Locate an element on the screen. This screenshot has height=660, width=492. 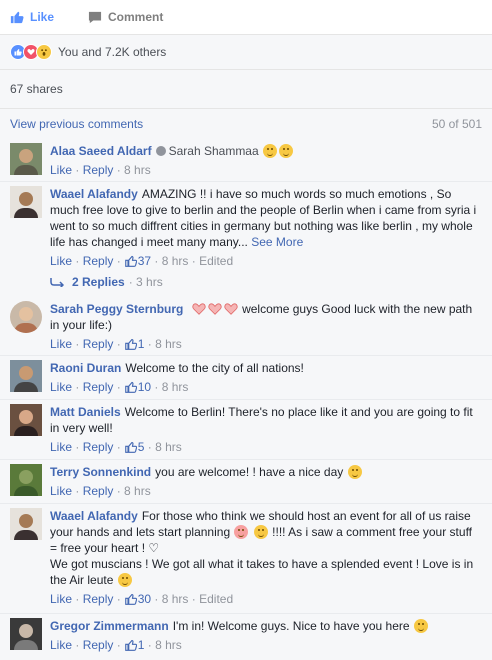
replies-time: 3 hrs is located at coordinates (149, 282).